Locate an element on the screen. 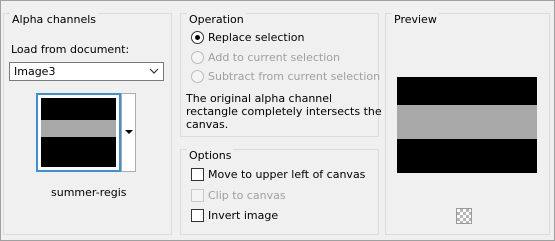 This screenshot has width=555, height=241. preview-title: Preview is located at coordinates (415, 19).